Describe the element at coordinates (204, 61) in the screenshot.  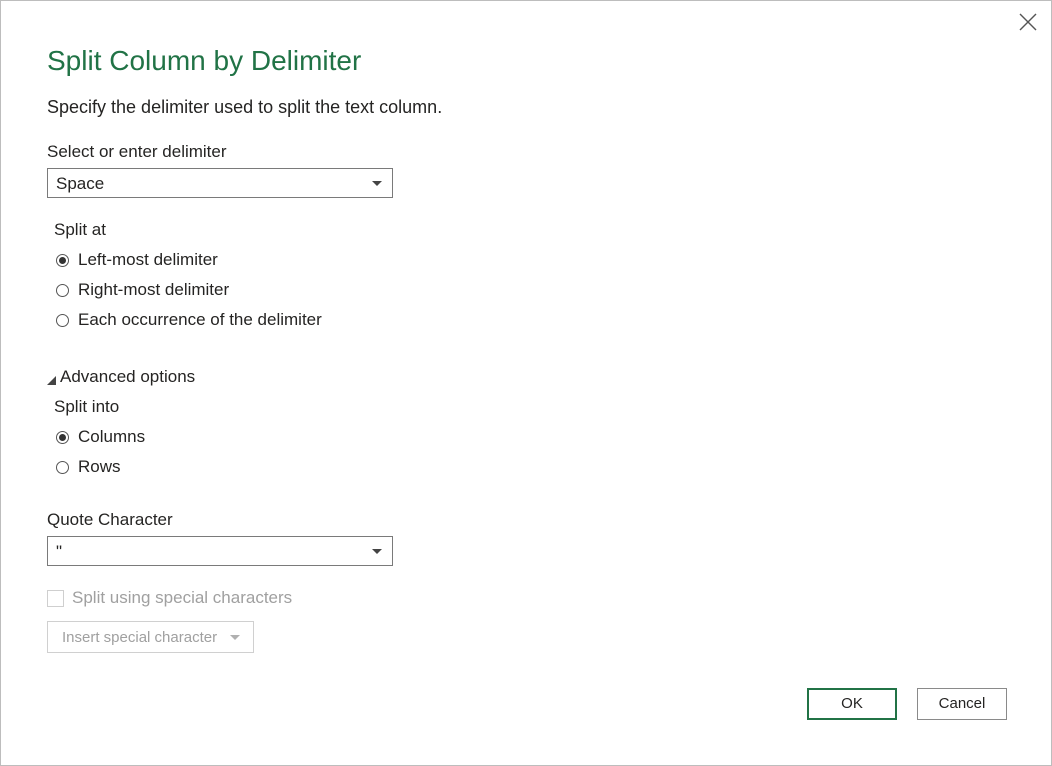
I see `dialog-title: Split Column by Delimiter` at that location.